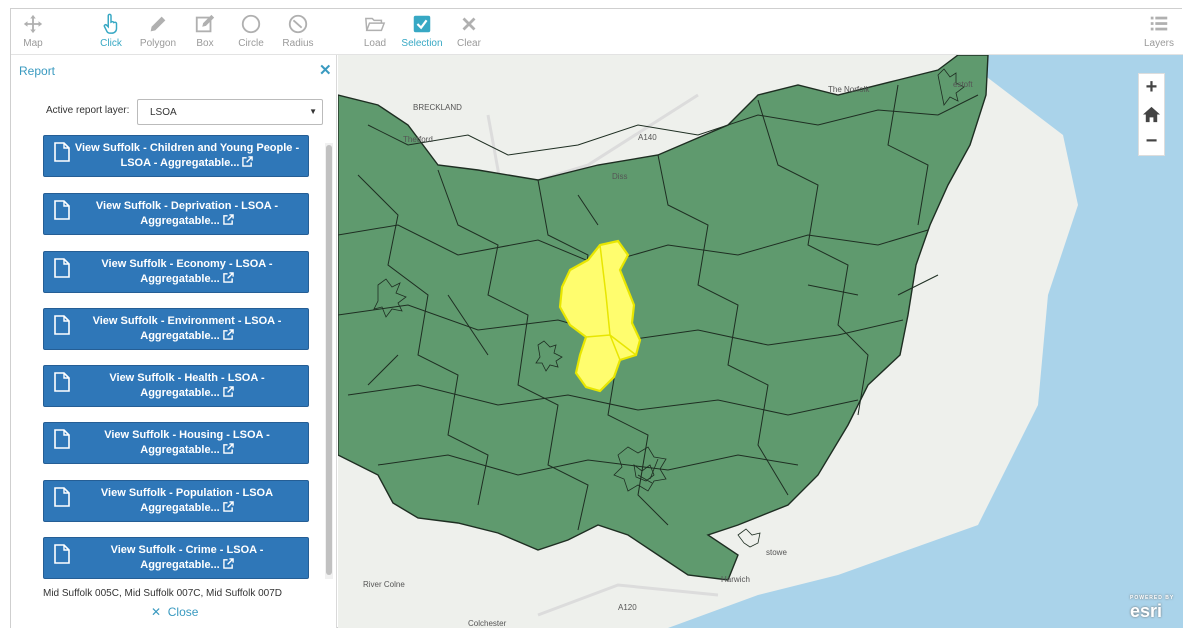 This screenshot has height=641, width=1200. Describe the element at coordinates (325, 70) in the screenshot. I see `panel-close-icon: ✕` at that location.